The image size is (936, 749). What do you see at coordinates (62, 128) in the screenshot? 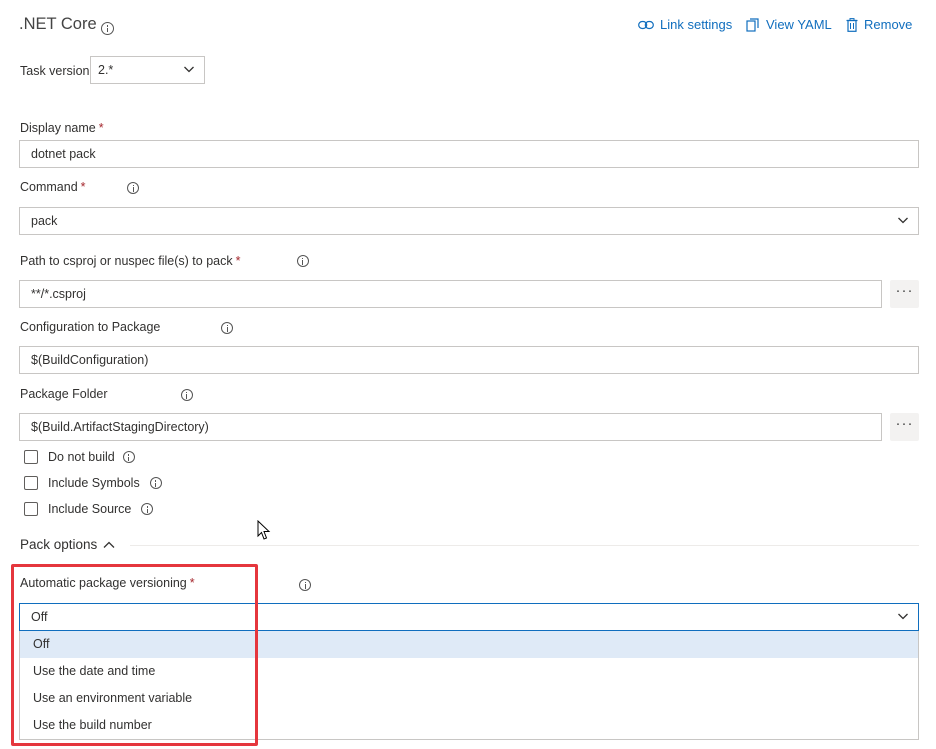
I see `display-name-label: Display name *` at bounding box center [62, 128].